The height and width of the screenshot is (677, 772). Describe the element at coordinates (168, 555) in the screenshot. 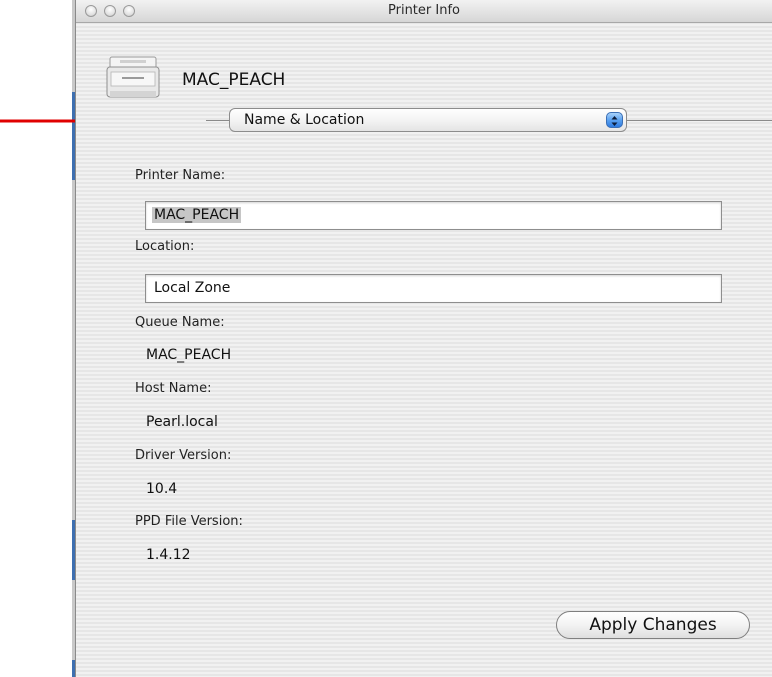

I see `ppd-version-value: 1.4.12` at that location.